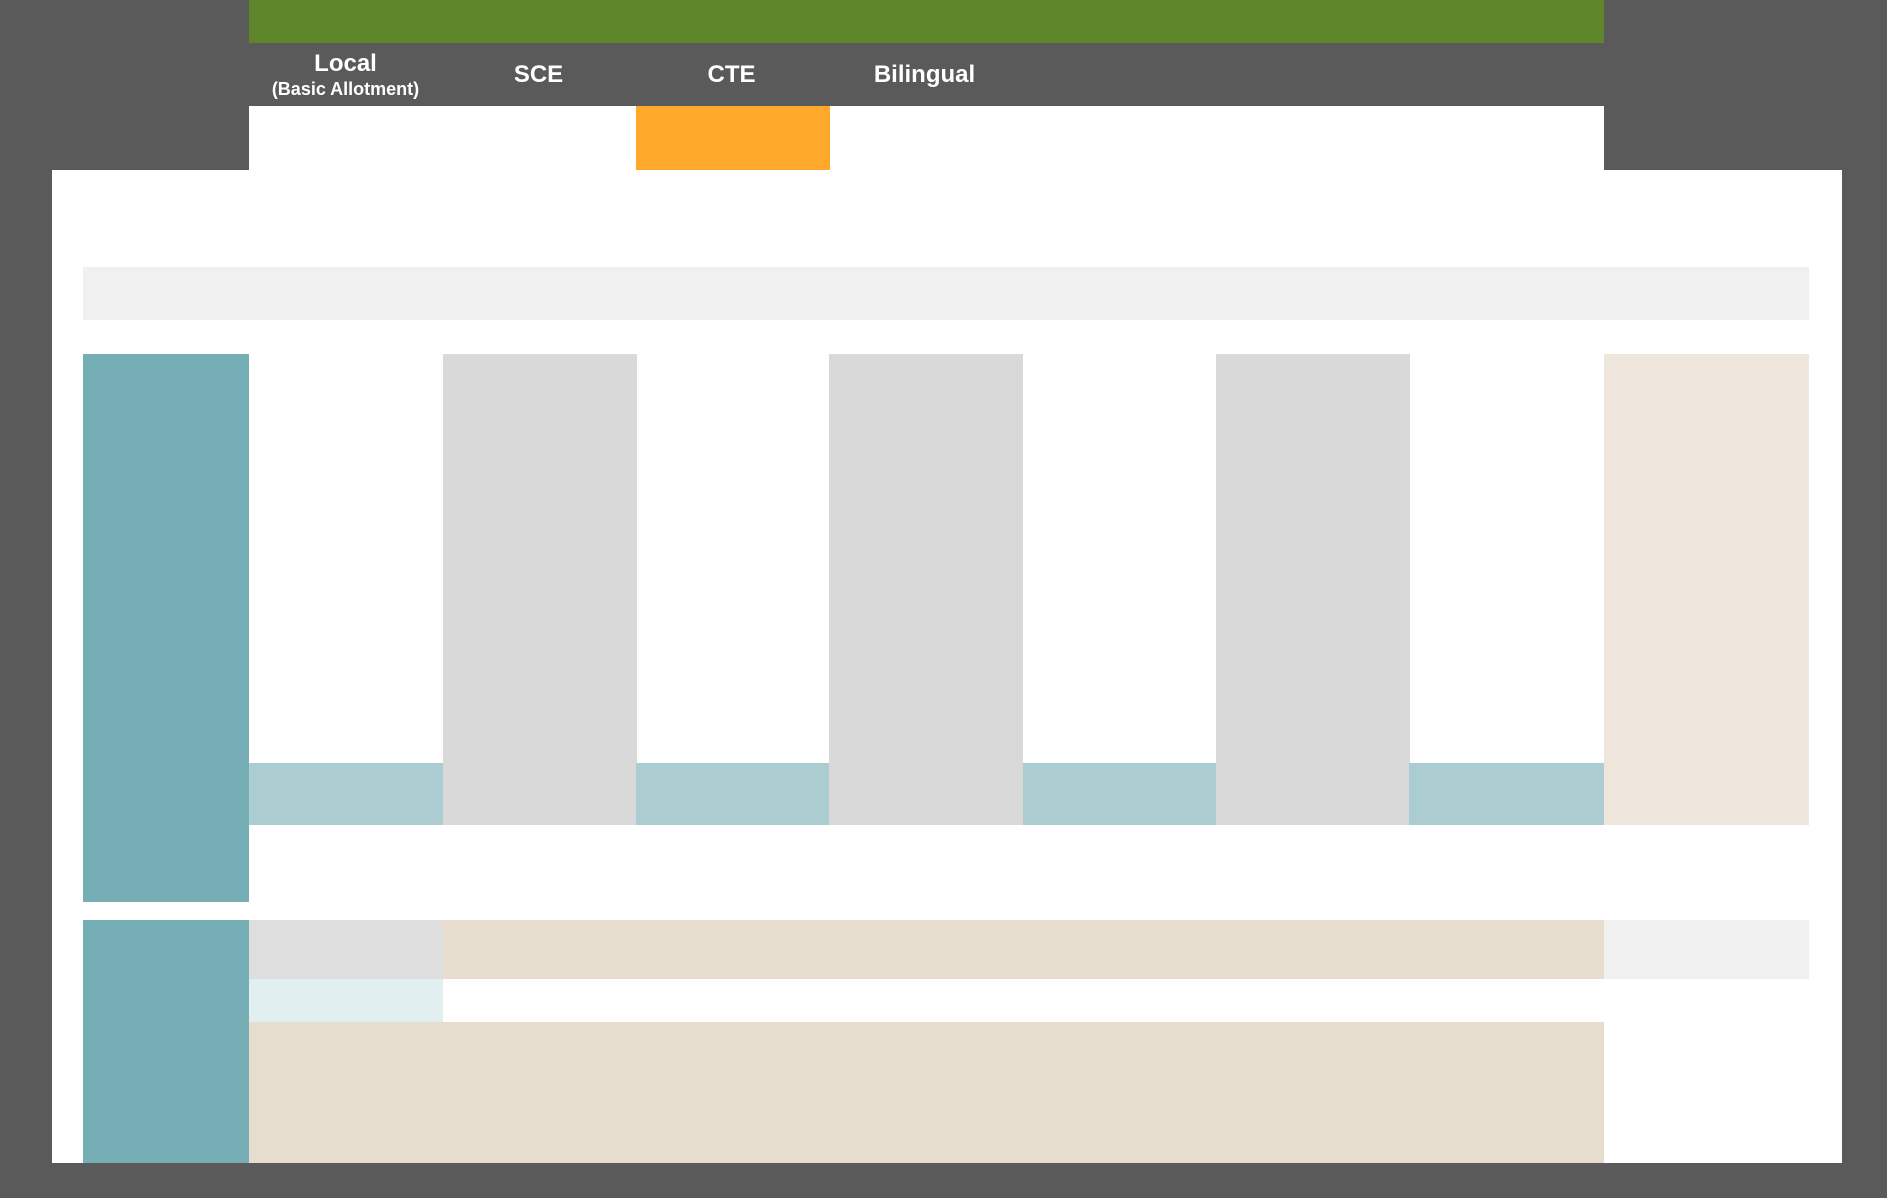 The width and height of the screenshot is (1887, 1198). I want to click on lower-beige-block, so click(926, 1092).